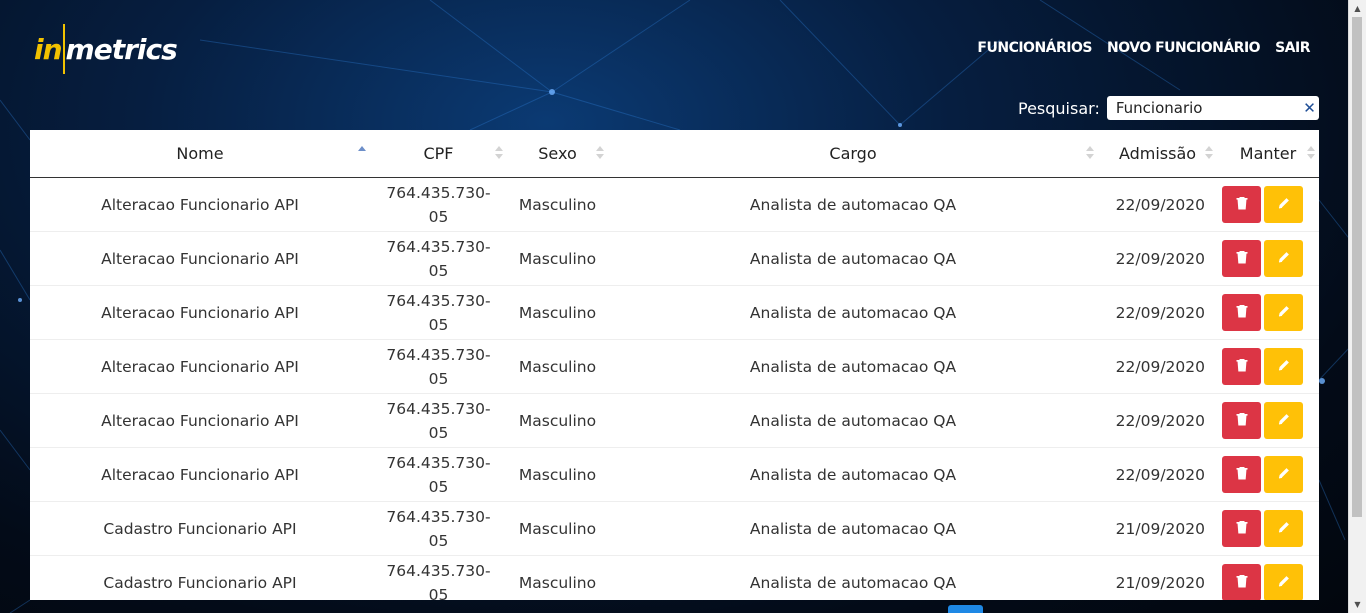 The height and width of the screenshot is (613, 1366). I want to click on search-area: Pesquisar: ✕, so click(1168, 108).